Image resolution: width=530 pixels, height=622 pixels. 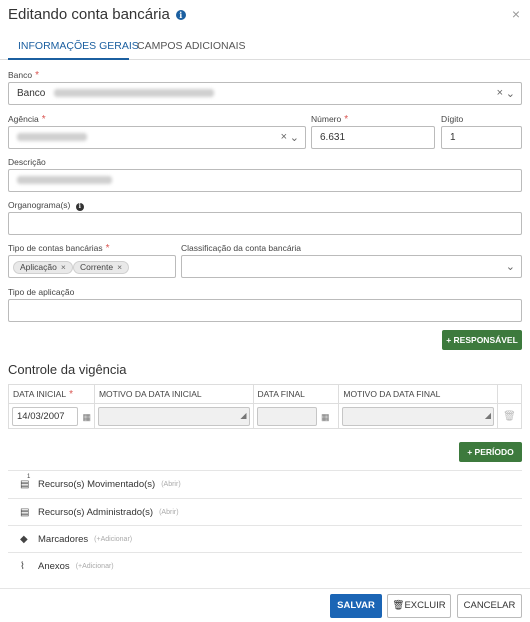 What do you see at coordinates (31, 93) in the screenshot?
I see `banco-value-prefix: Banco` at bounding box center [31, 93].